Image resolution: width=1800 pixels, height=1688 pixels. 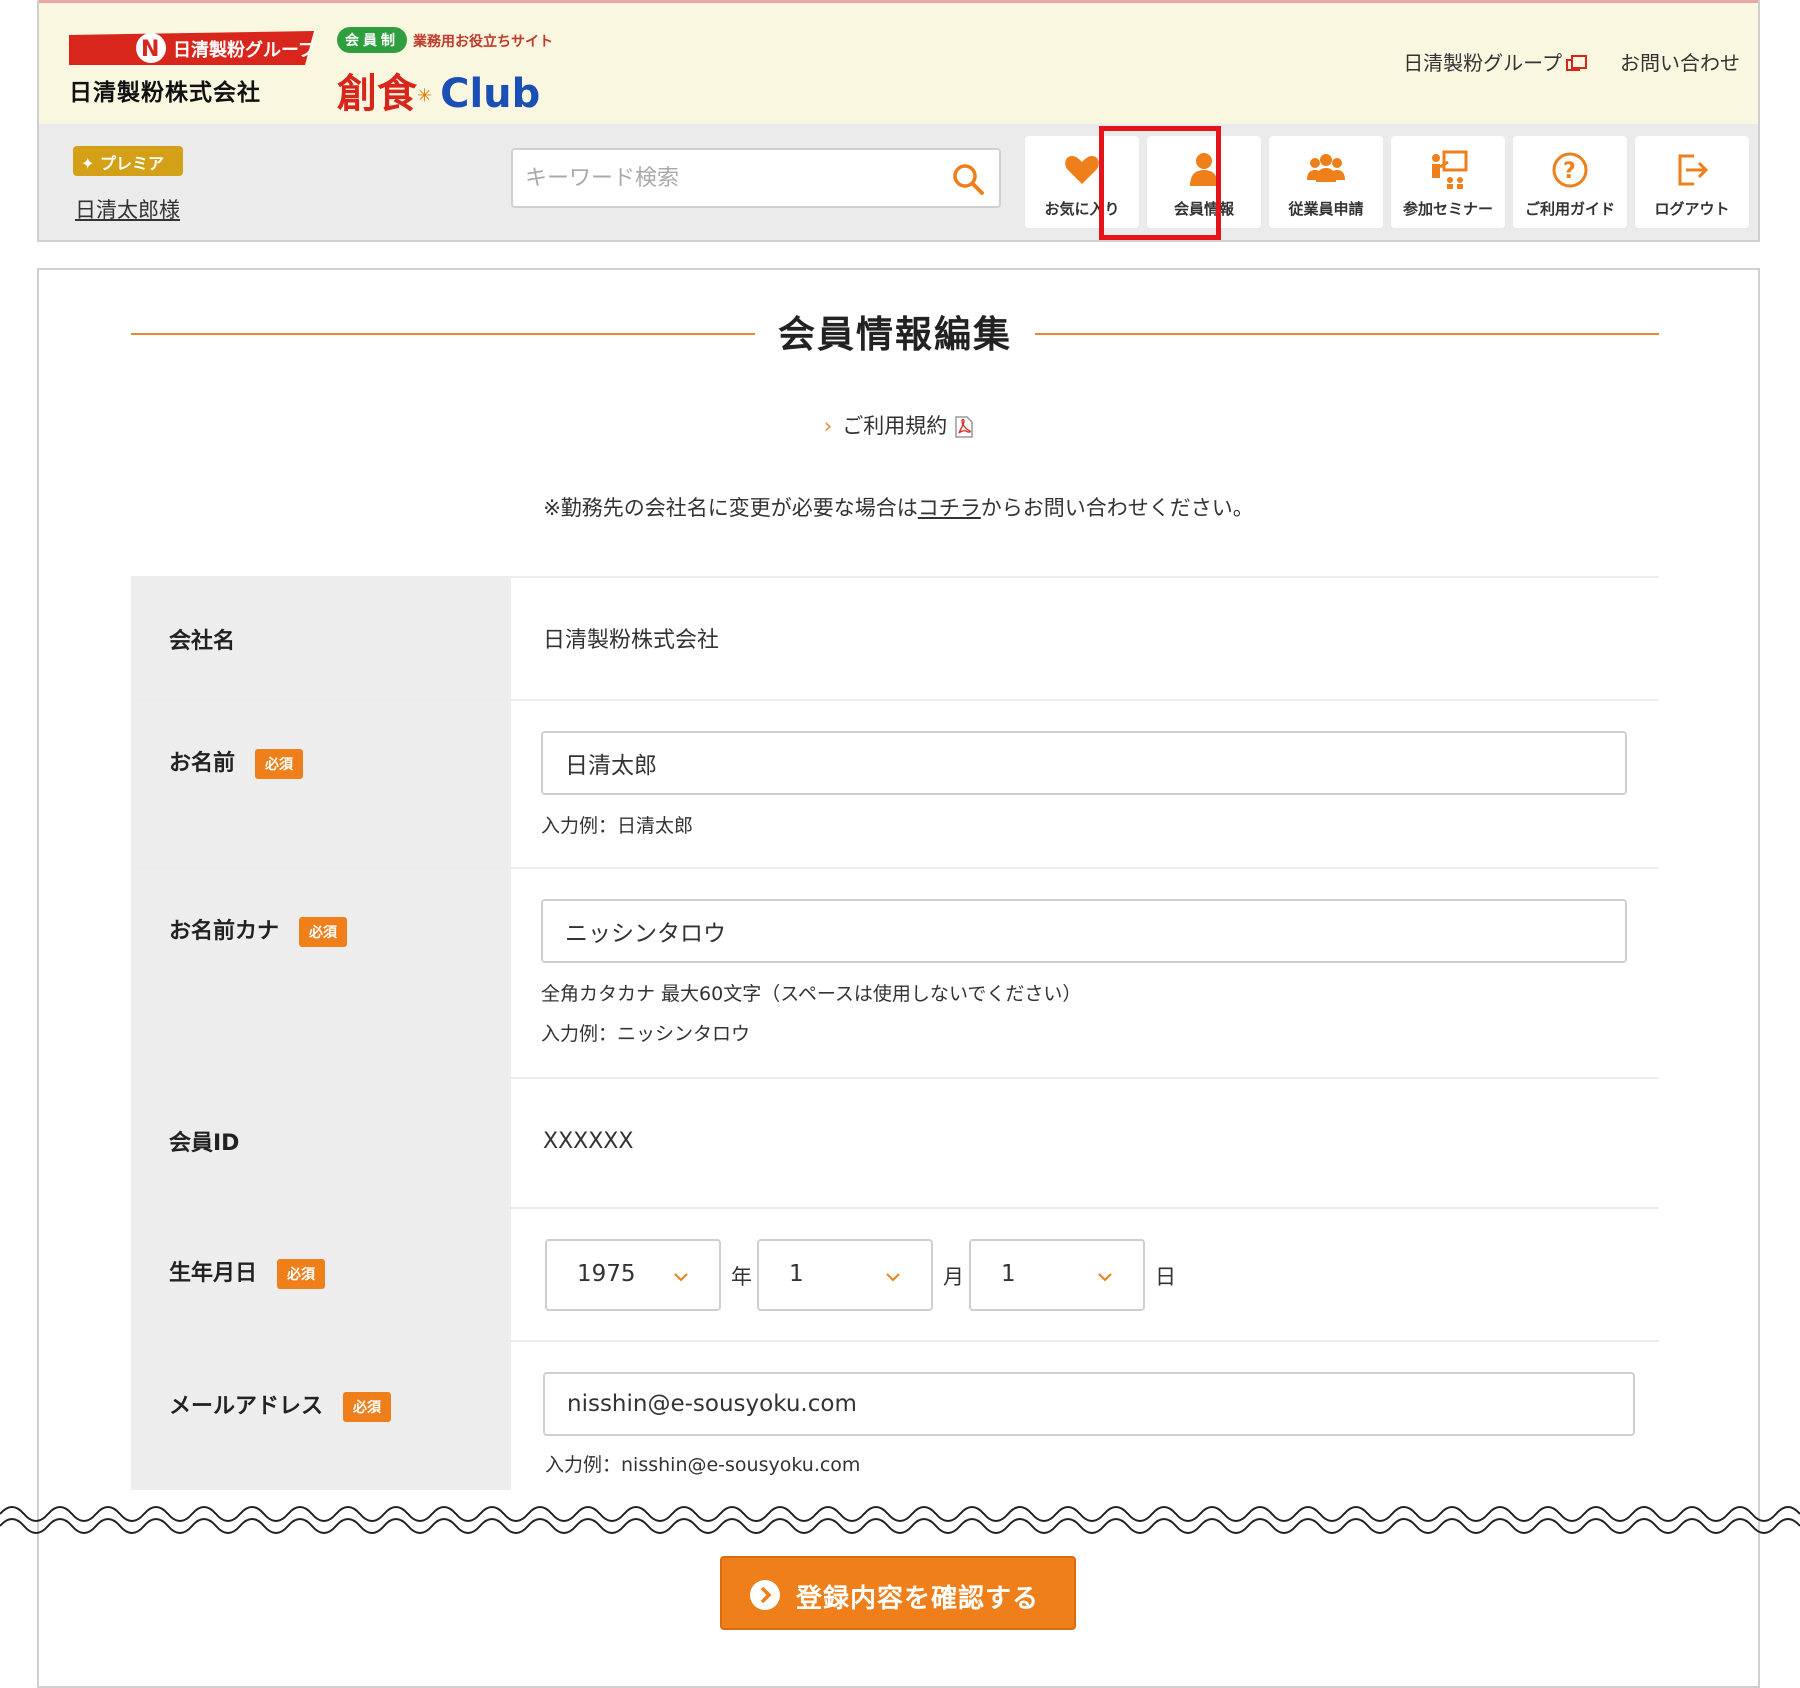 What do you see at coordinates (127, 209) in the screenshot?
I see `username-link: 日清太郎様` at bounding box center [127, 209].